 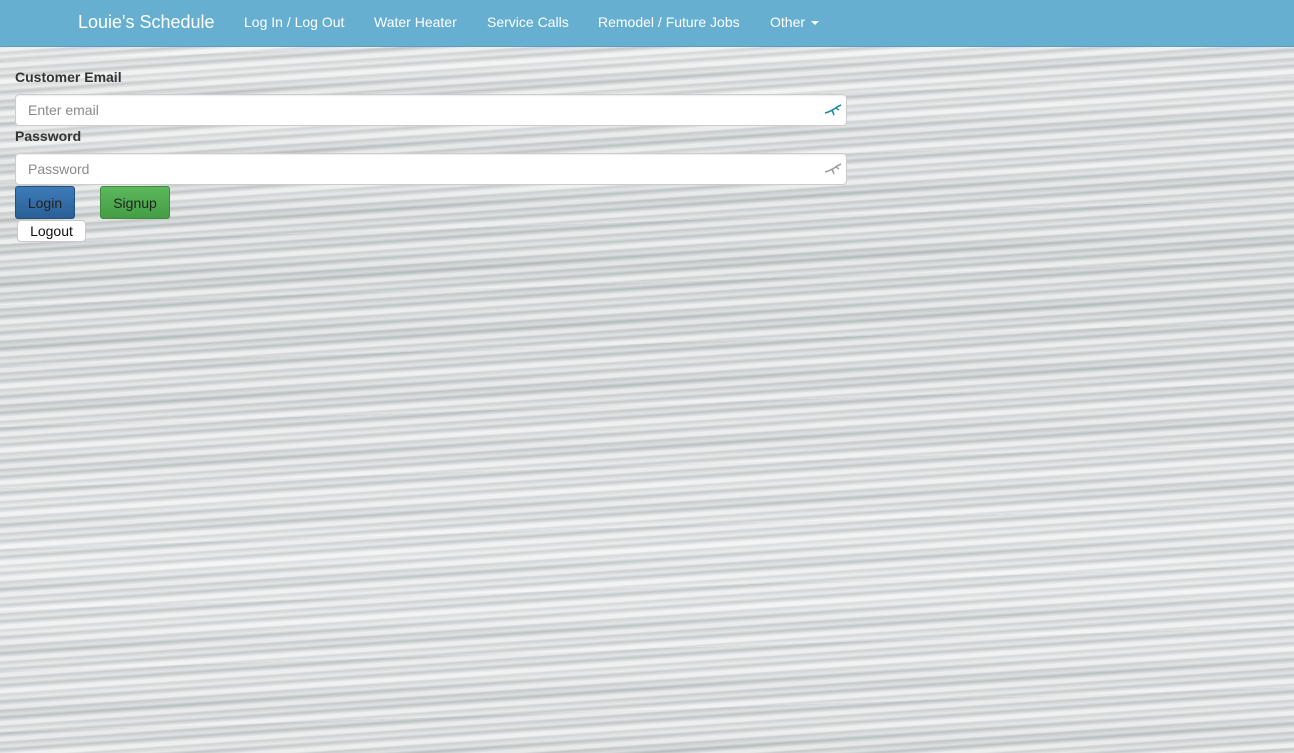 What do you see at coordinates (423, 110) in the screenshot?
I see `email-input` at bounding box center [423, 110].